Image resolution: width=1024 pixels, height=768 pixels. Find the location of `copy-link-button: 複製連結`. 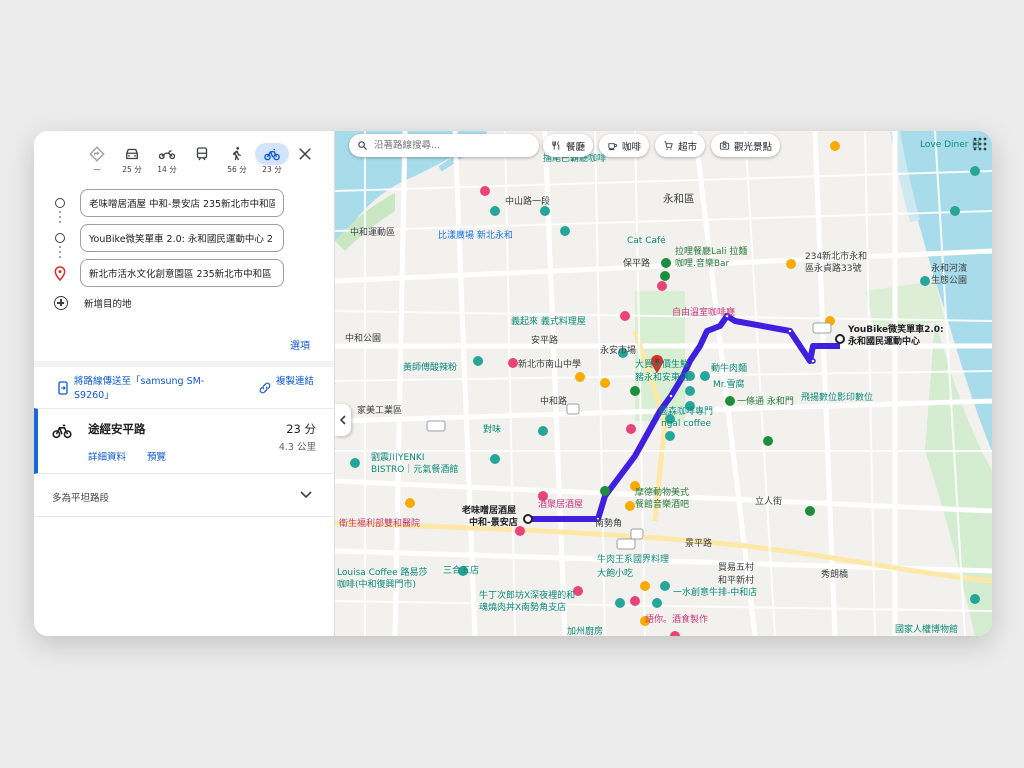

copy-link-button: 複製連結 is located at coordinates (296, 382).